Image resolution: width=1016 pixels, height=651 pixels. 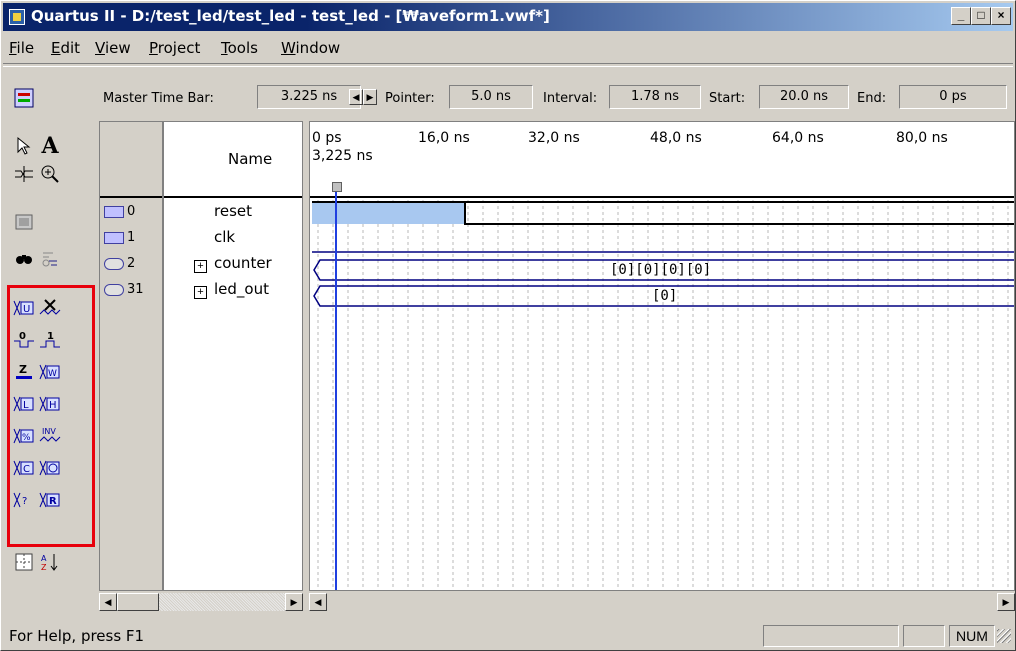 I want to click on signal-index-row: 2, so click(x=119, y=265).